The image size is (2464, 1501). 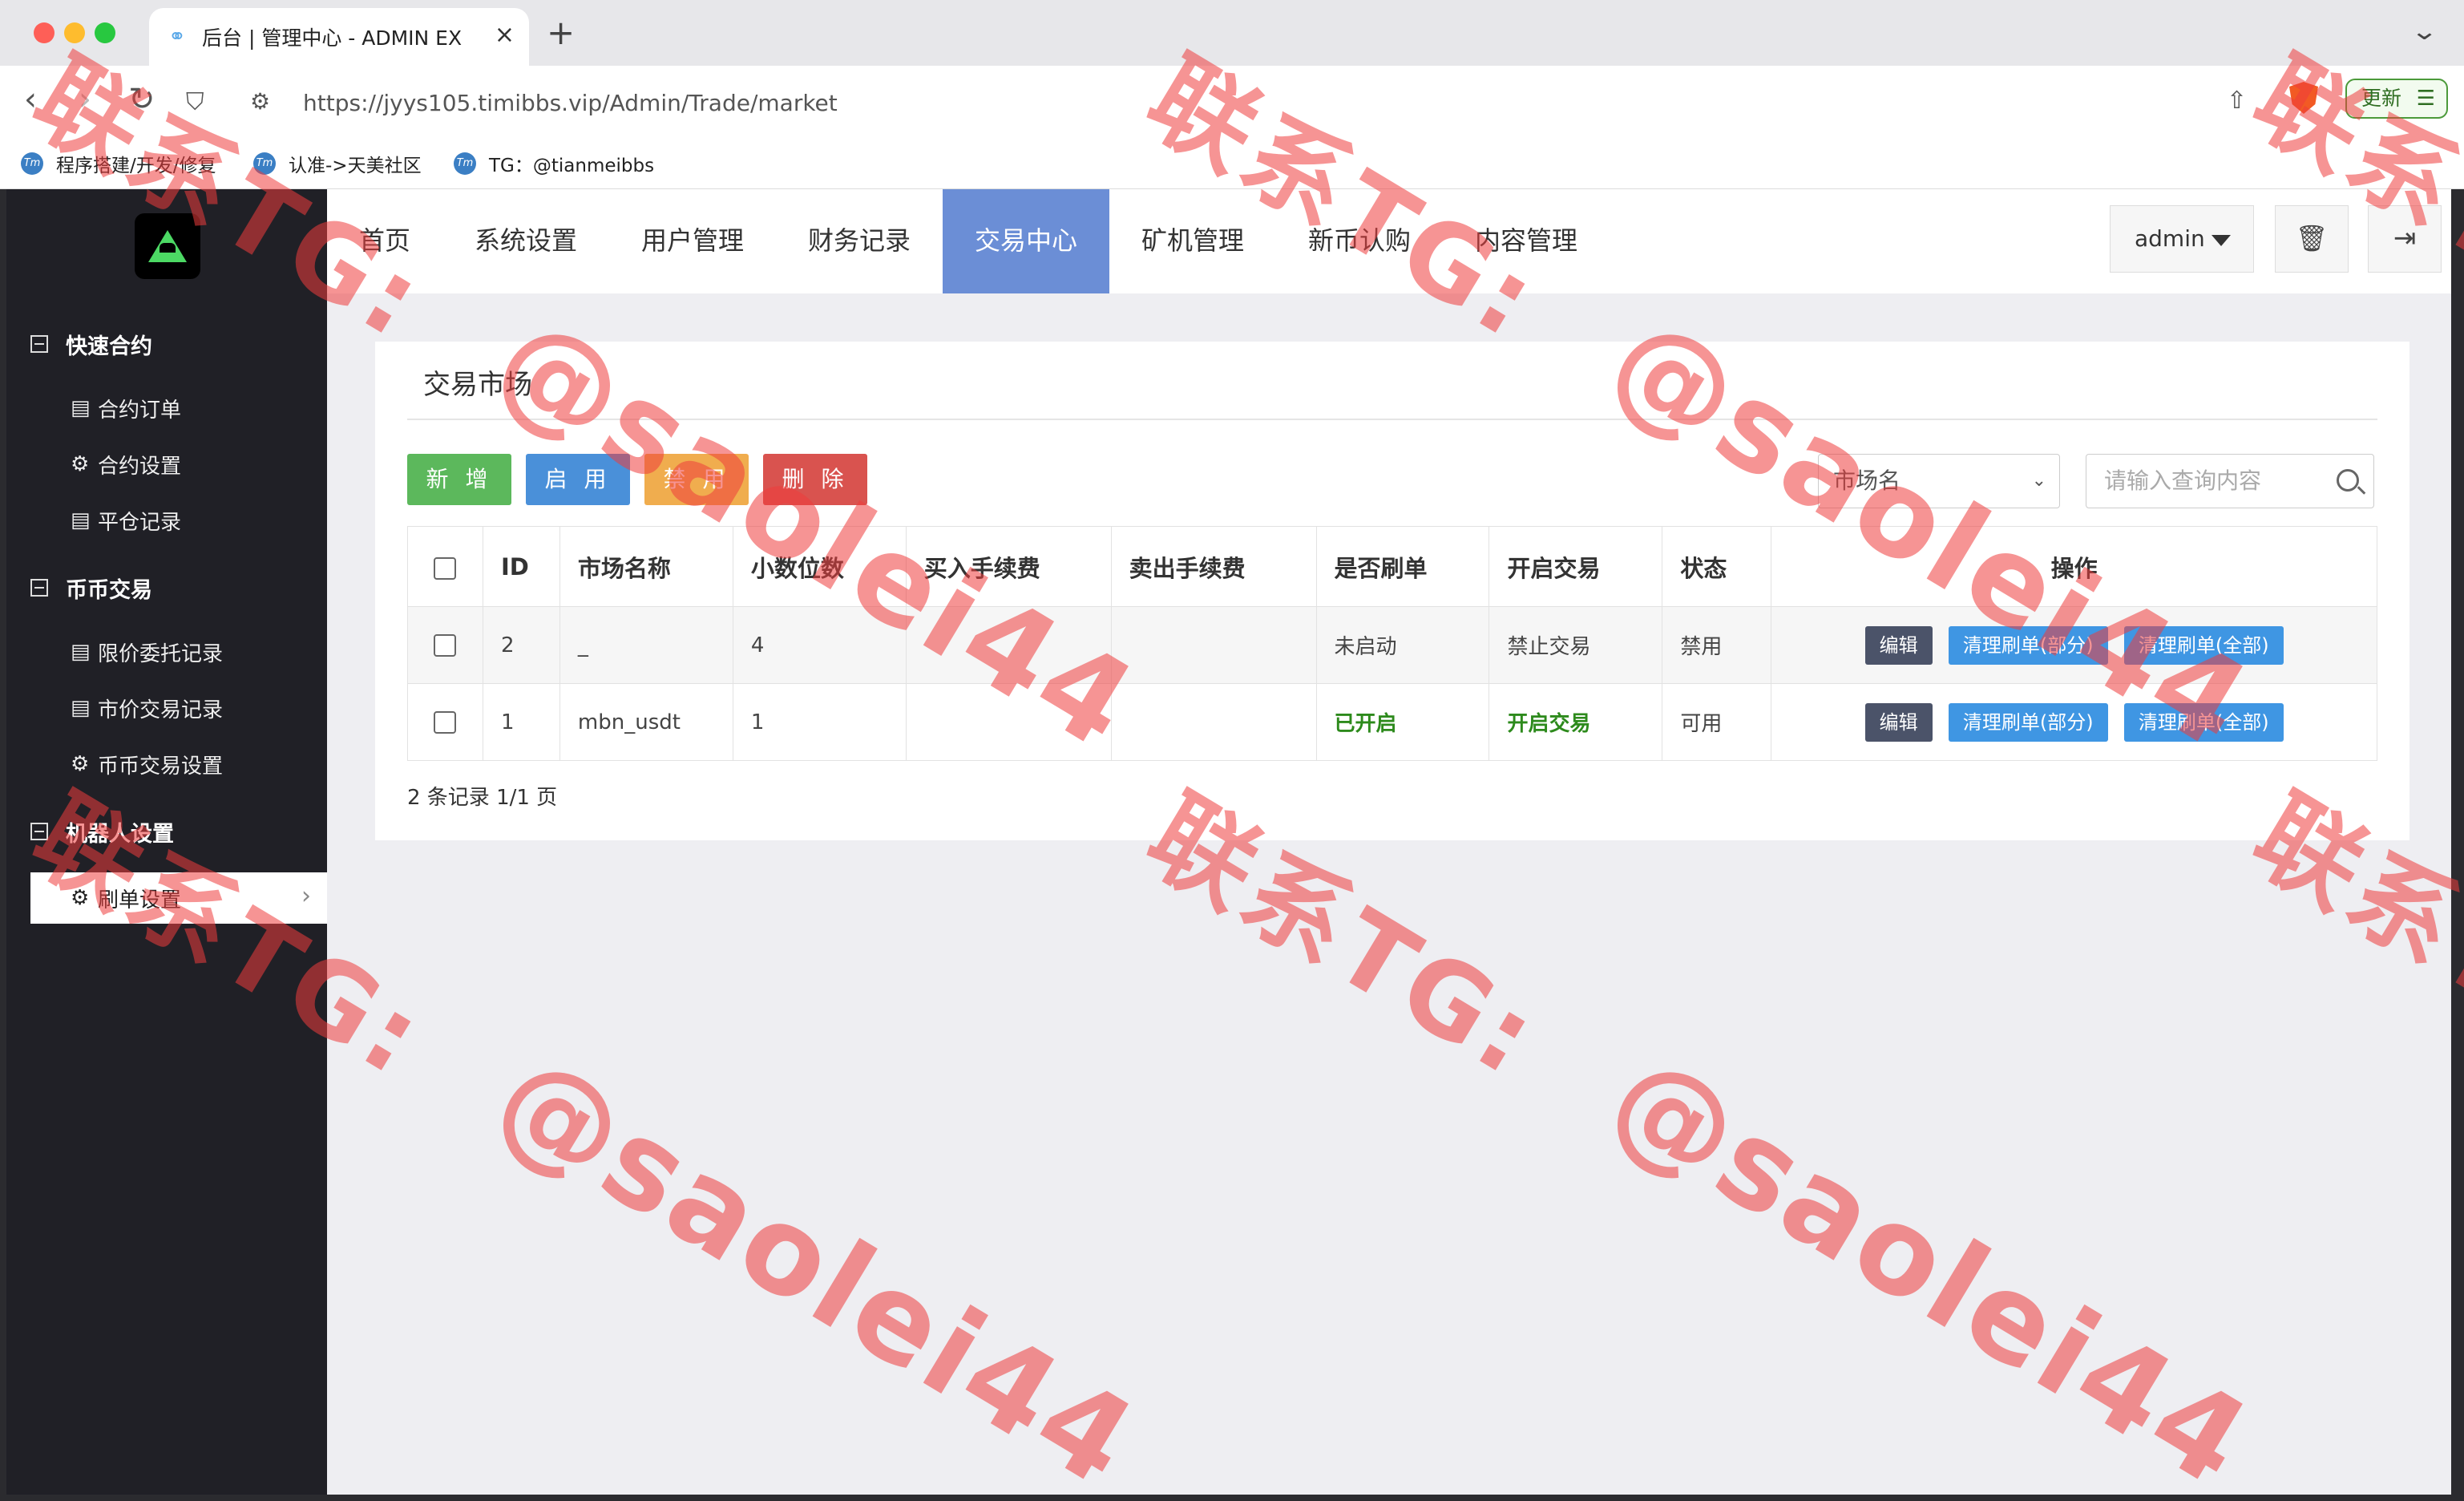 What do you see at coordinates (109, 346) in the screenshot?
I see `sidebar-group-label: 快速合约` at bounding box center [109, 346].